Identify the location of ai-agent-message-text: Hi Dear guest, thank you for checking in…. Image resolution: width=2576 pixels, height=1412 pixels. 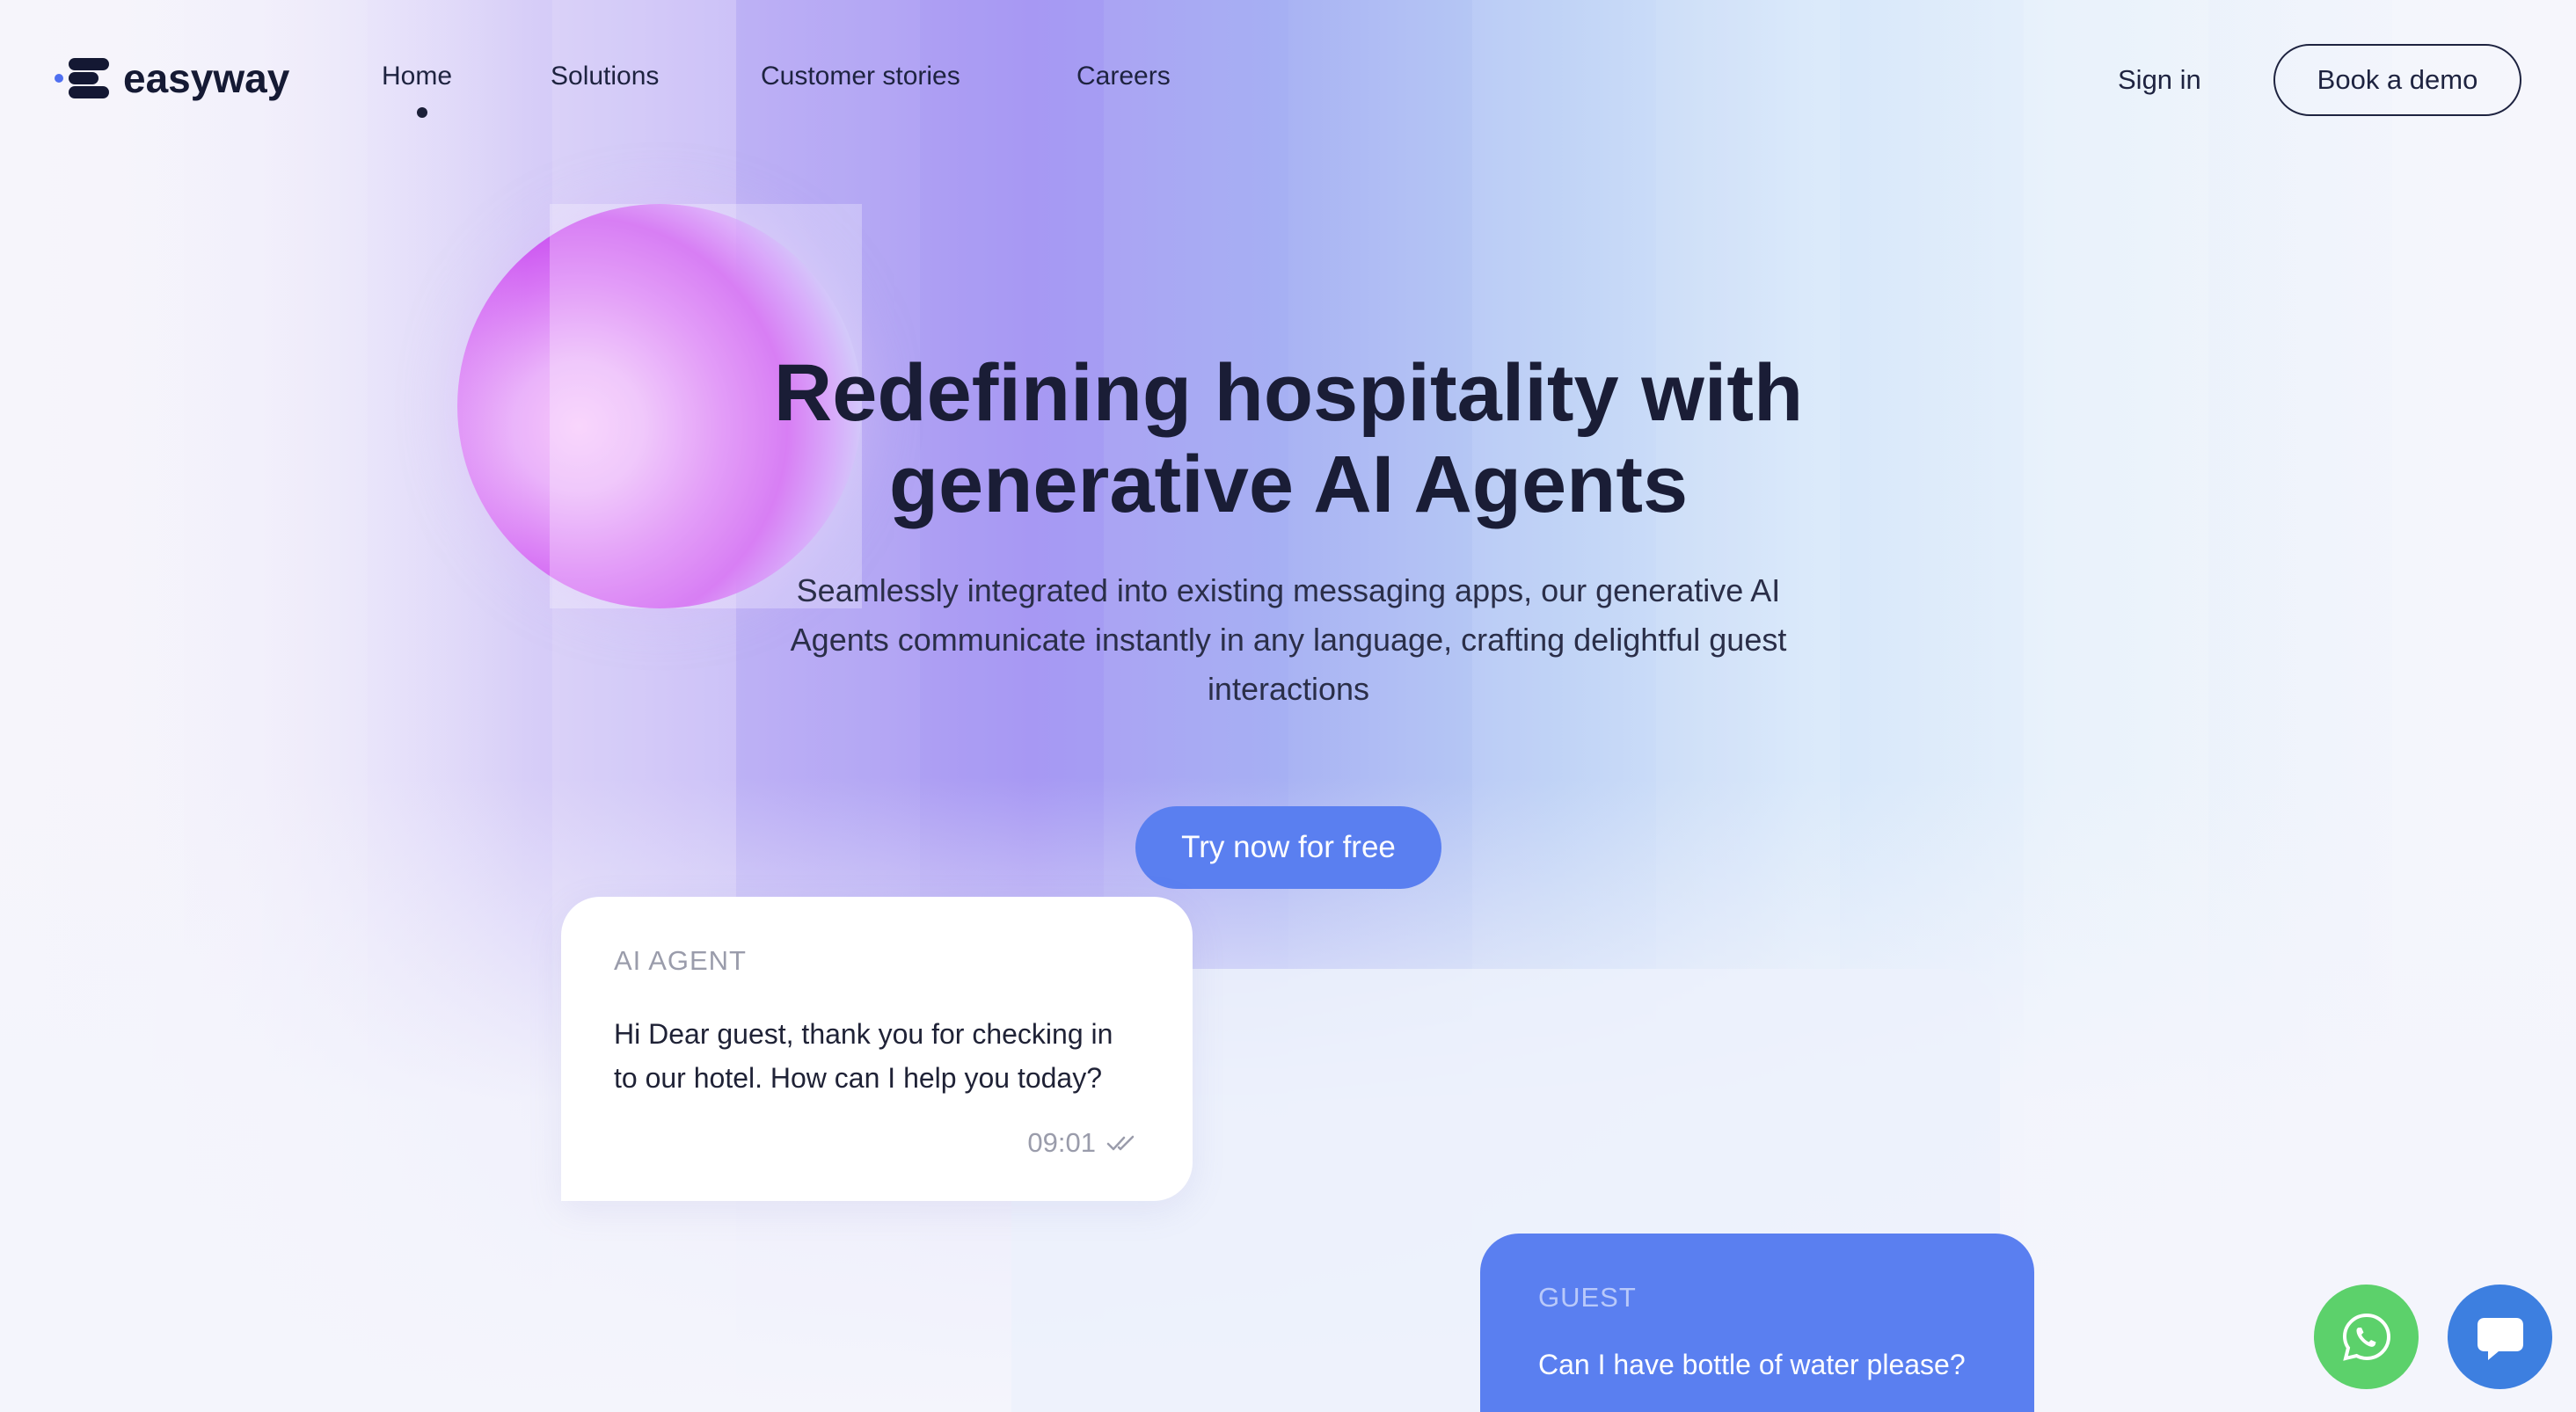
(877, 1056).